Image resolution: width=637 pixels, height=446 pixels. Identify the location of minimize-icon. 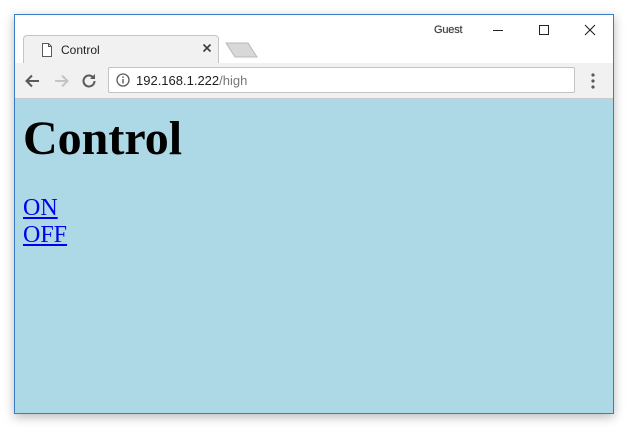
(498, 30).